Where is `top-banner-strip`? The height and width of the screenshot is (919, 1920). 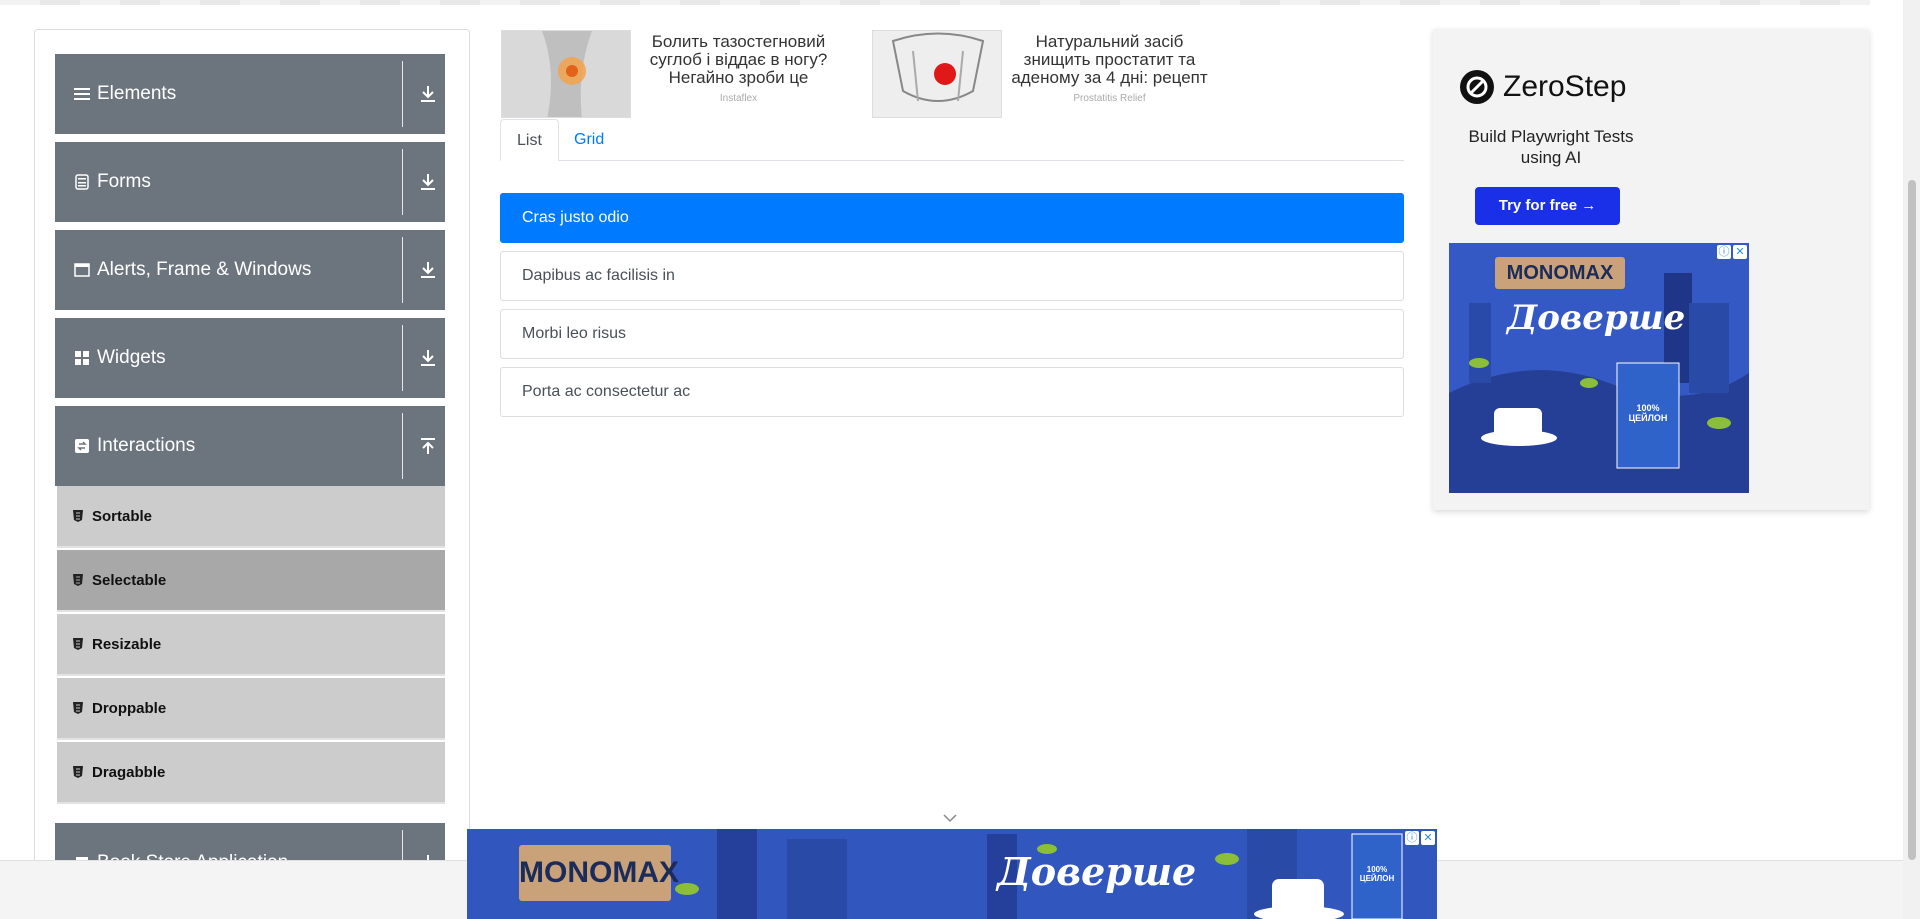
top-banner-strip is located at coordinates (935, 2).